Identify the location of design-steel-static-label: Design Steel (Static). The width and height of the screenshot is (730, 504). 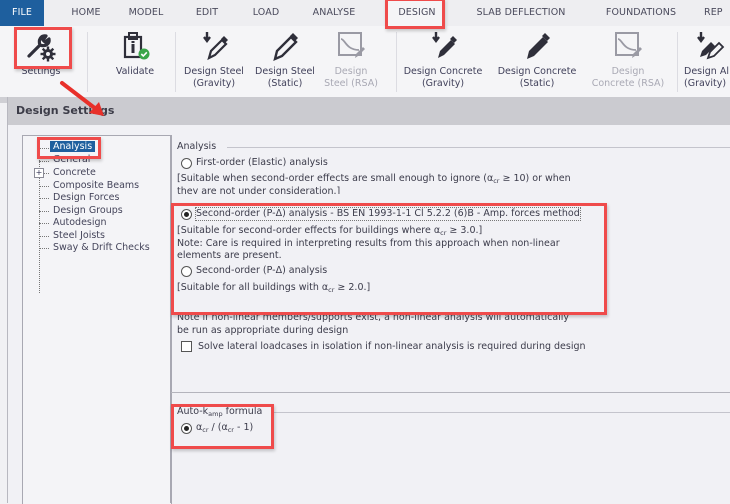
(285, 77).